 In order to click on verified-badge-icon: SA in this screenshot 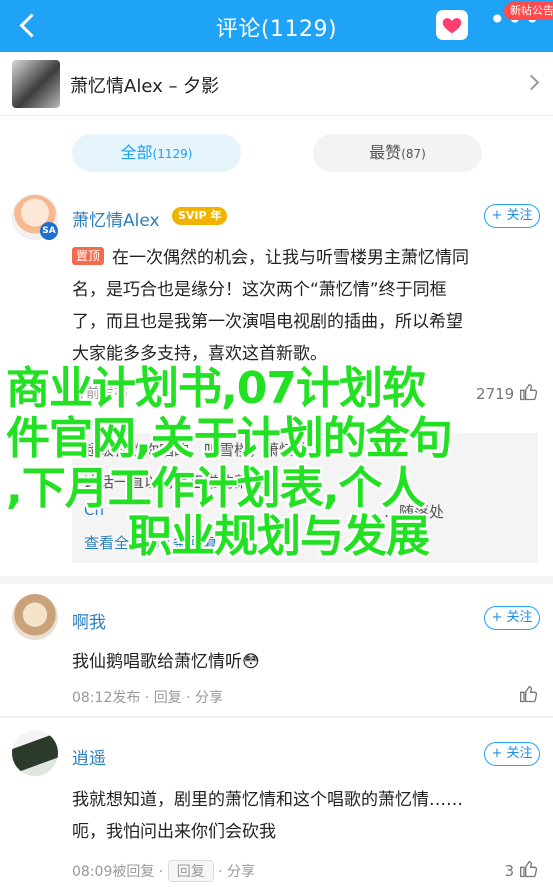, I will do `click(49, 231)`.